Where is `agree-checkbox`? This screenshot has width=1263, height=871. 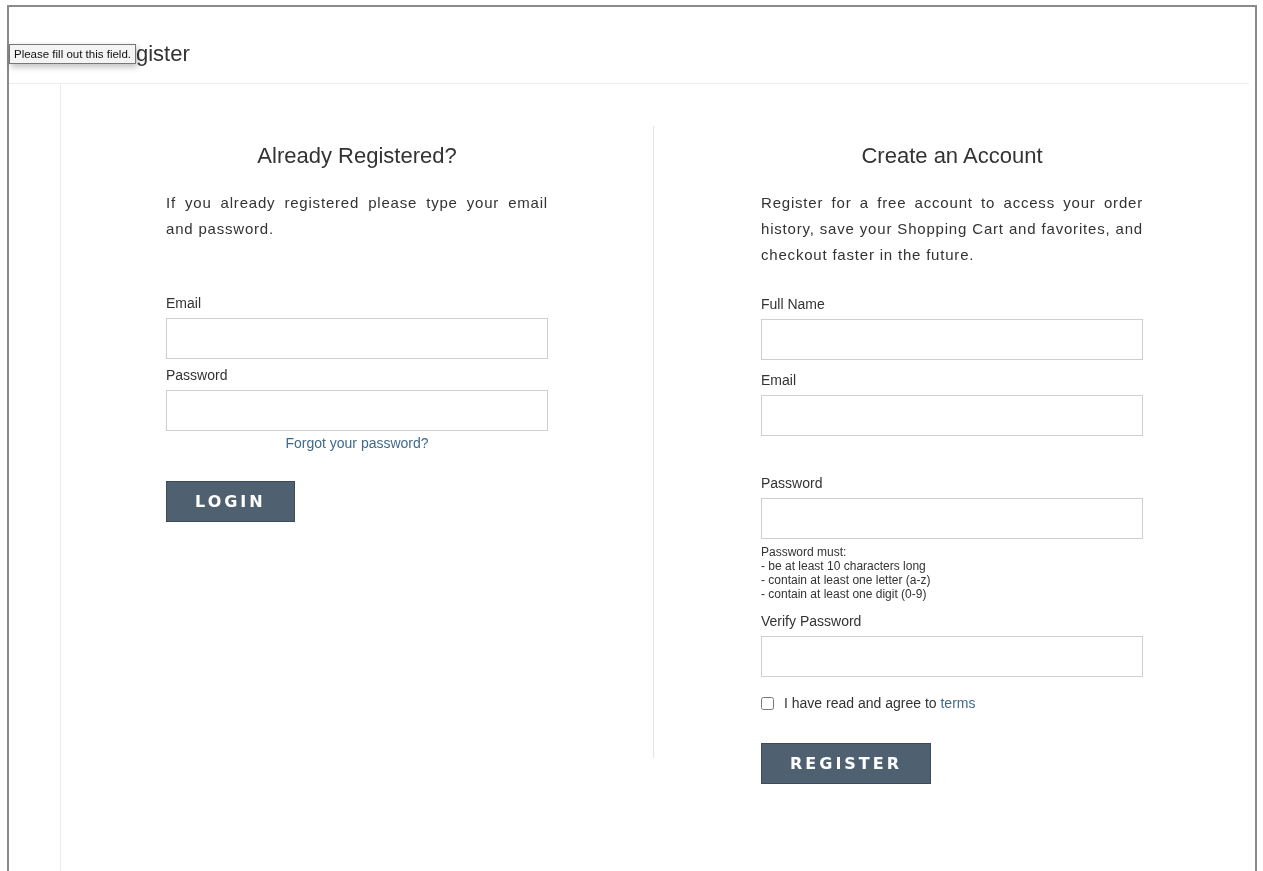
agree-checkbox is located at coordinates (767, 703).